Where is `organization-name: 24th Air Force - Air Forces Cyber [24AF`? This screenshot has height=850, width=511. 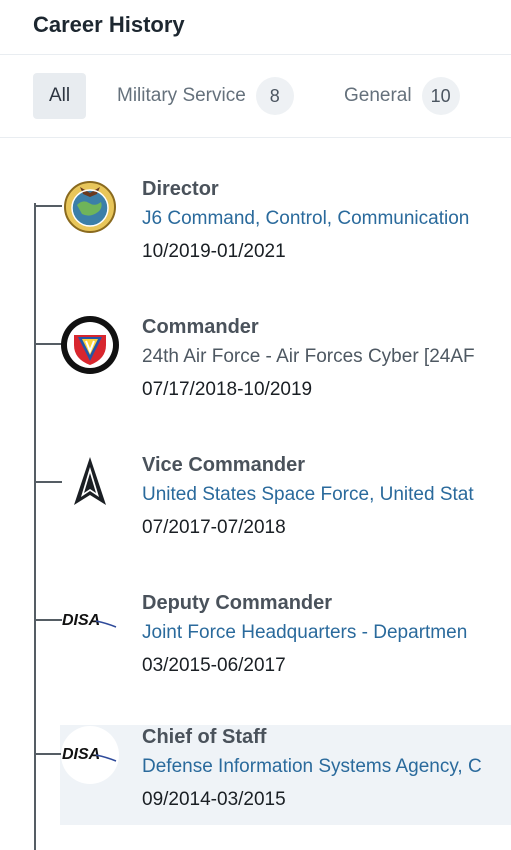
organization-name: 24th Air Force - Air Forces Cyber [24AF is located at coordinates (308, 356).